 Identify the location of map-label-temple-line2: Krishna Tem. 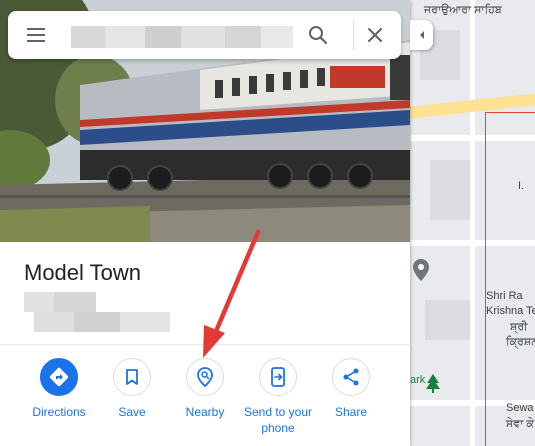
(510, 311).